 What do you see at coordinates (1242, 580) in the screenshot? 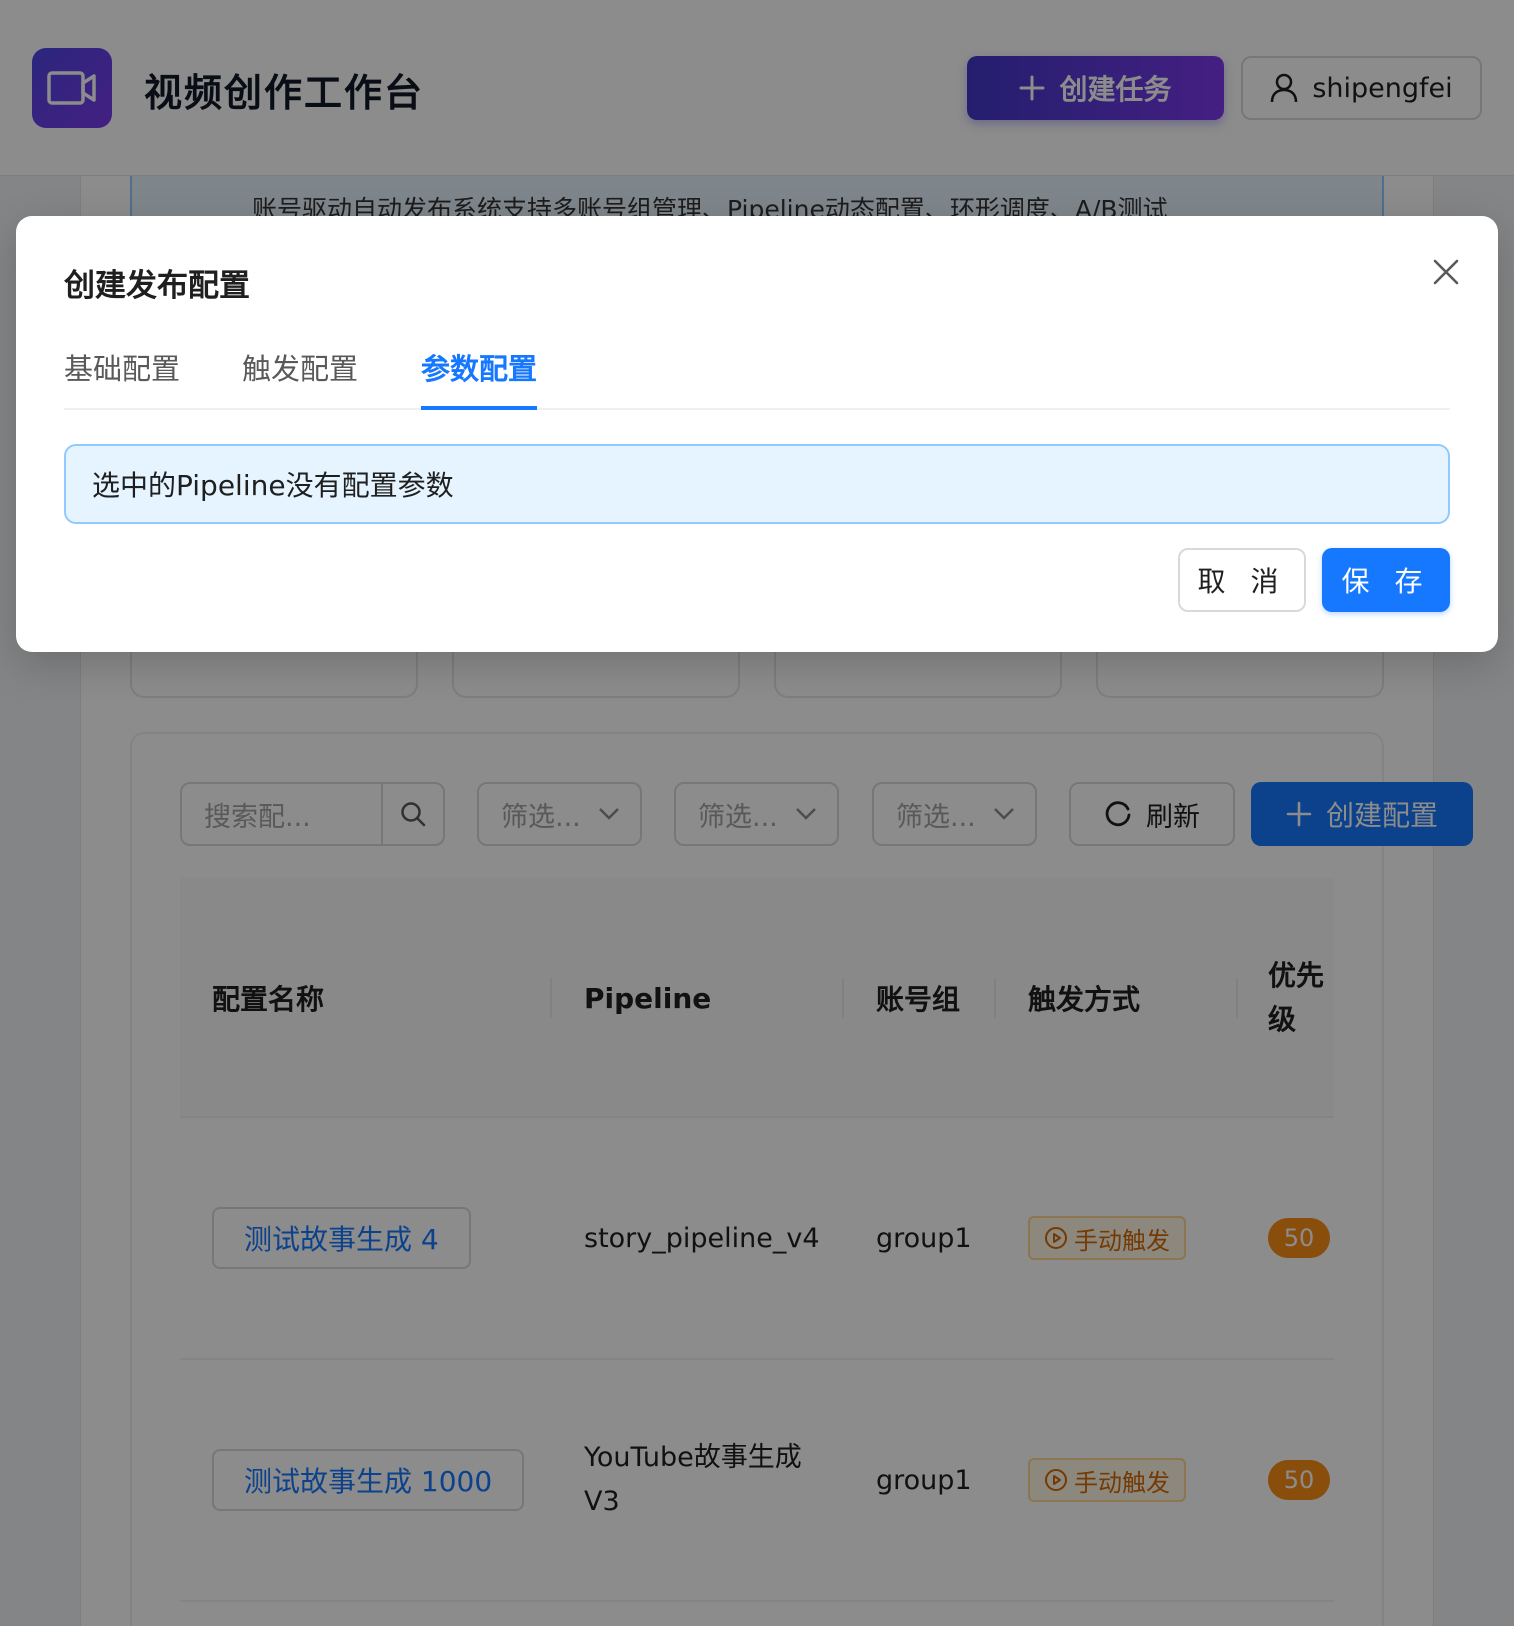
I see `cancel-button: 取 消` at bounding box center [1242, 580].